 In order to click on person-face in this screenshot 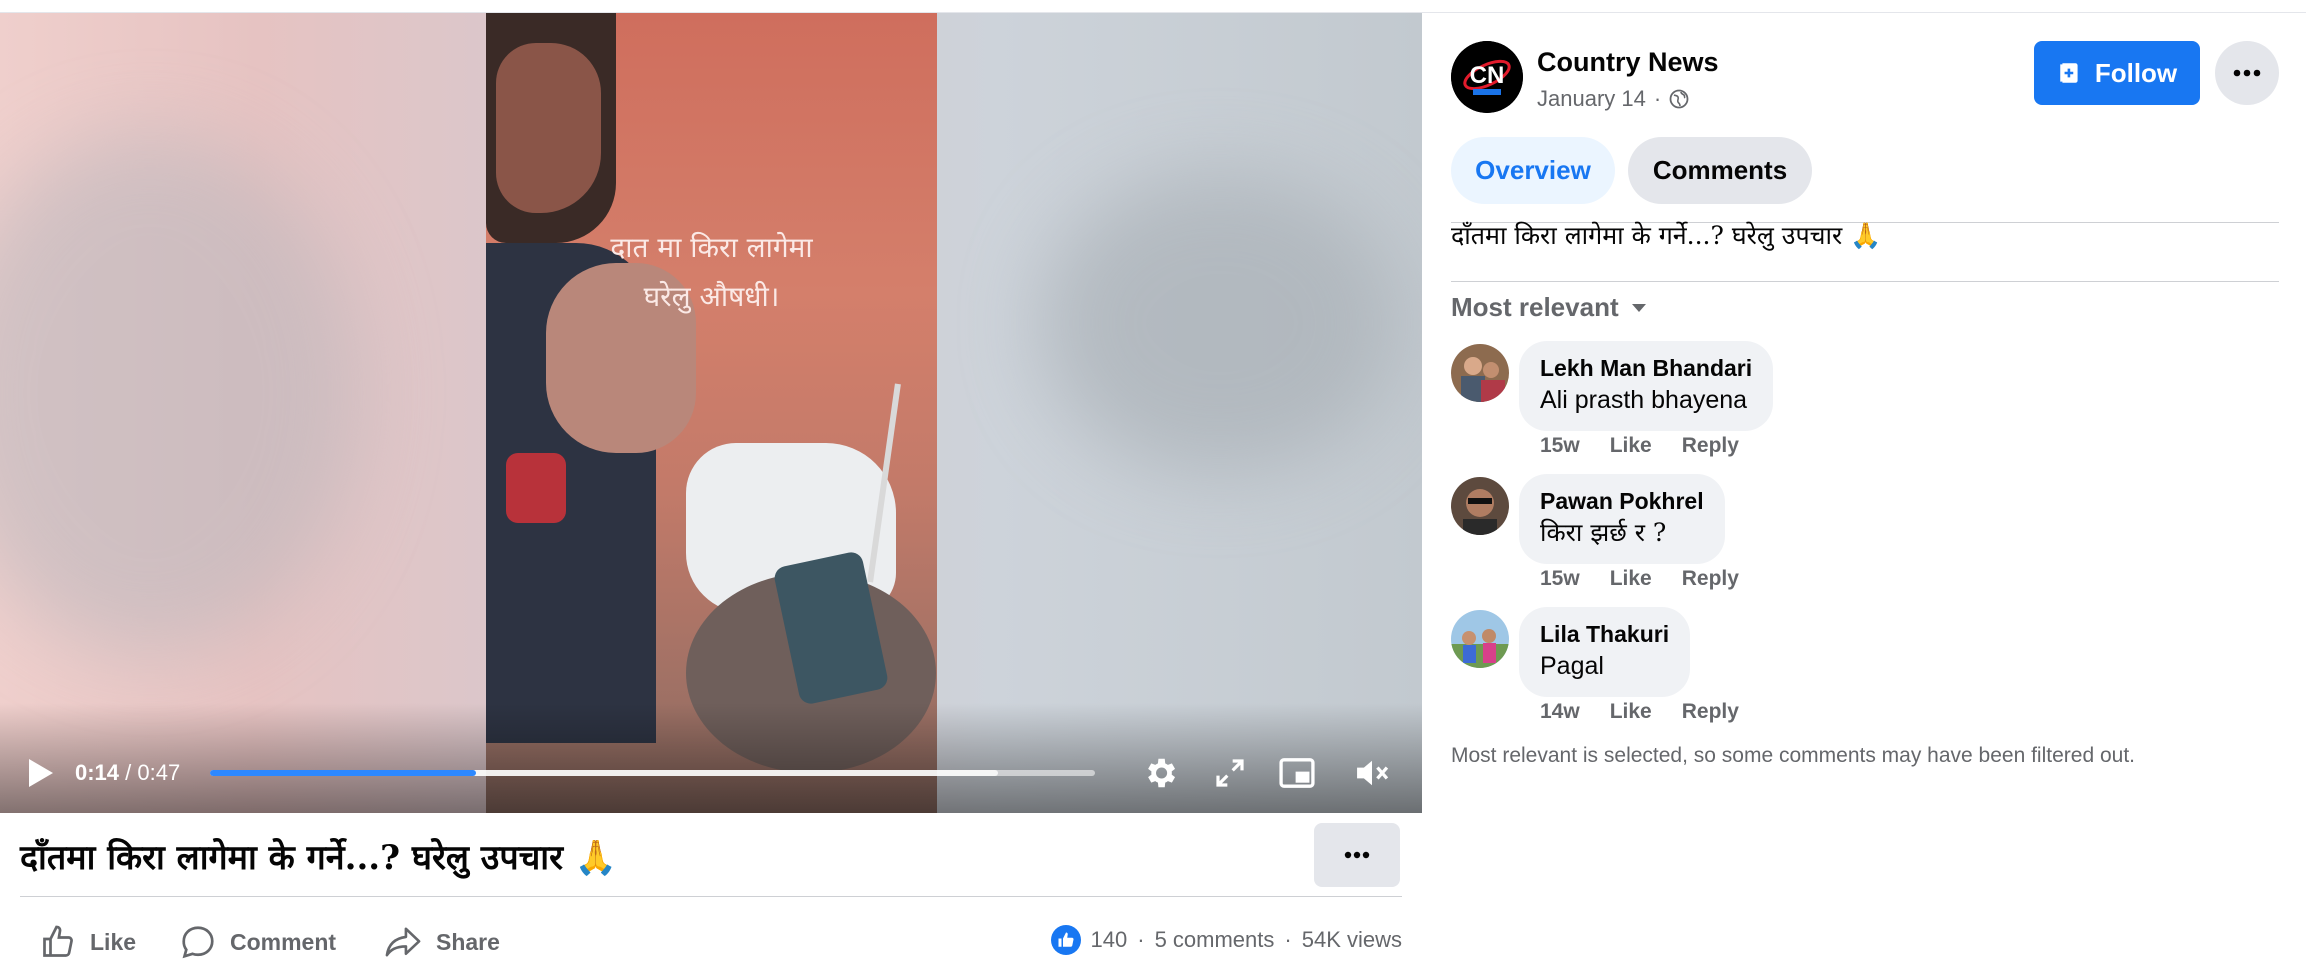, I will do `click(548, 128)`.